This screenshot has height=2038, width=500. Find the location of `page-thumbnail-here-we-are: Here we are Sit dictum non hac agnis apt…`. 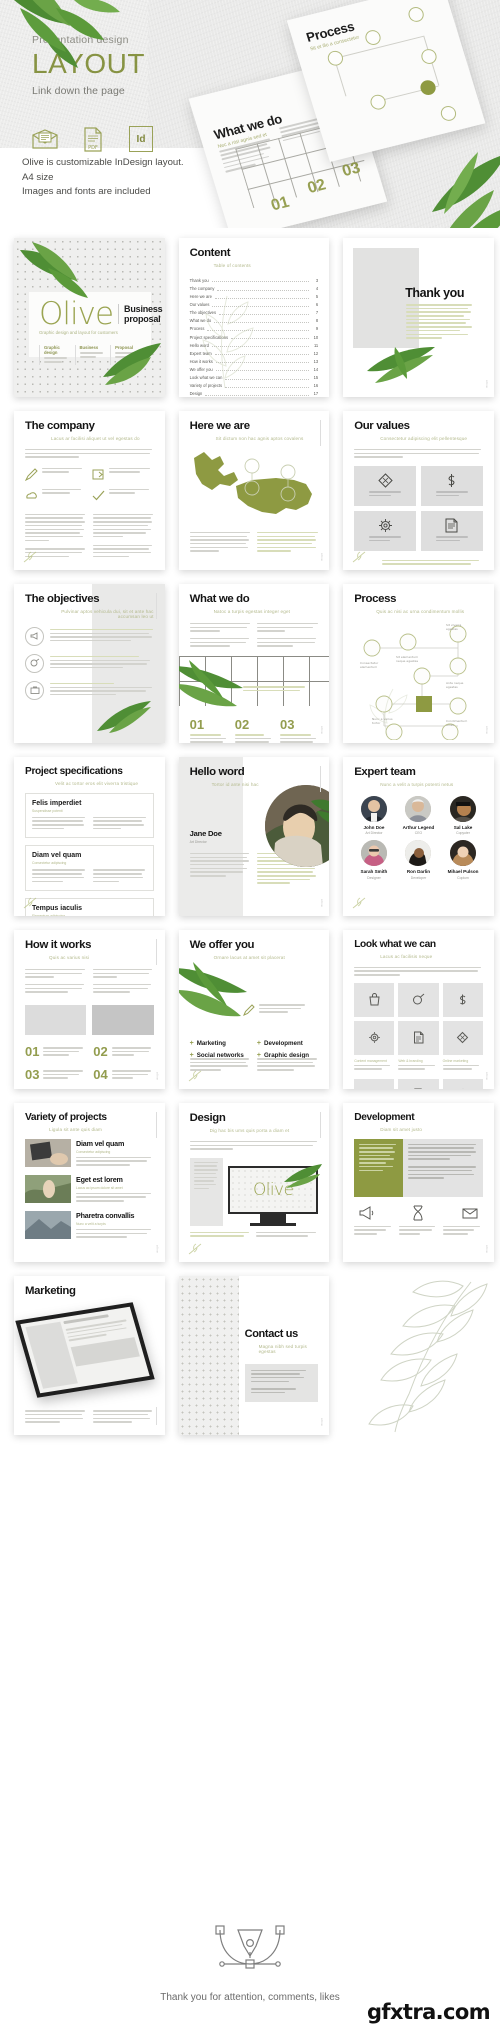

page-thumbnail-here-we-are: Here we are Sit dictum non hac agnis apt… is located at coordinates (254, 490).